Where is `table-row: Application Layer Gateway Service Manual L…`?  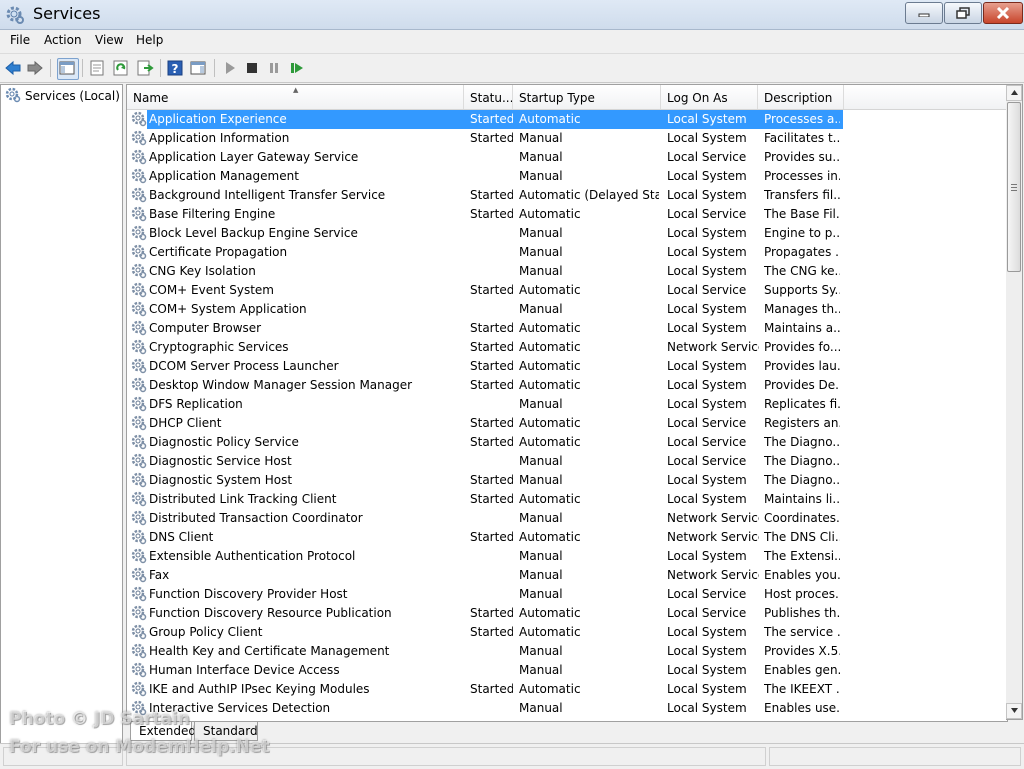
table-row: Application Layer Gateway Service Manual L… is located at coordinates (567, 157).